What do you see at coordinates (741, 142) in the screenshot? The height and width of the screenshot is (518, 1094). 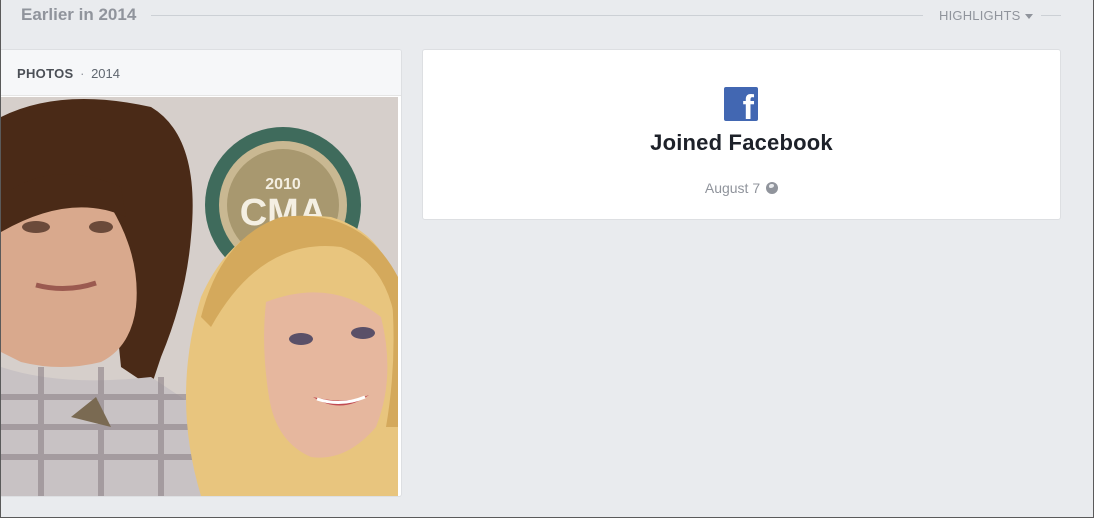 I see `joined-title: Joined Facebook` at bounding box center [741, 142].